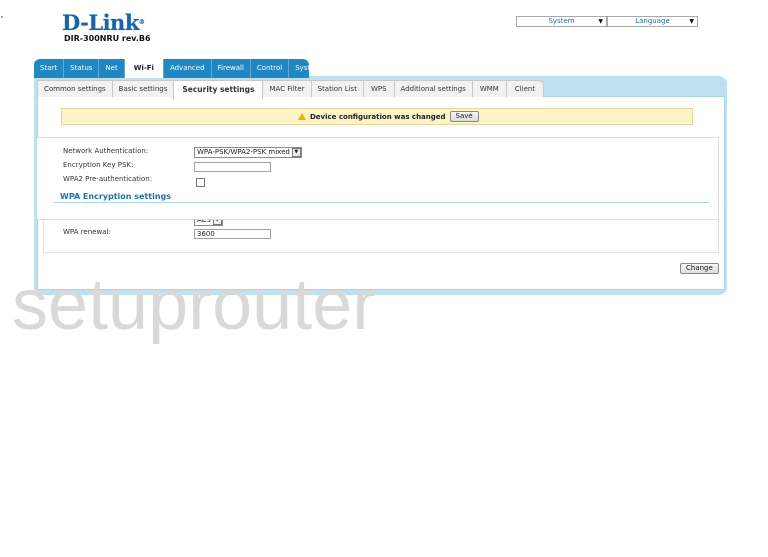  Describe the element at coordinates (378, 88) in the screenshot. I see `subtab-wps: WPS` at that location.